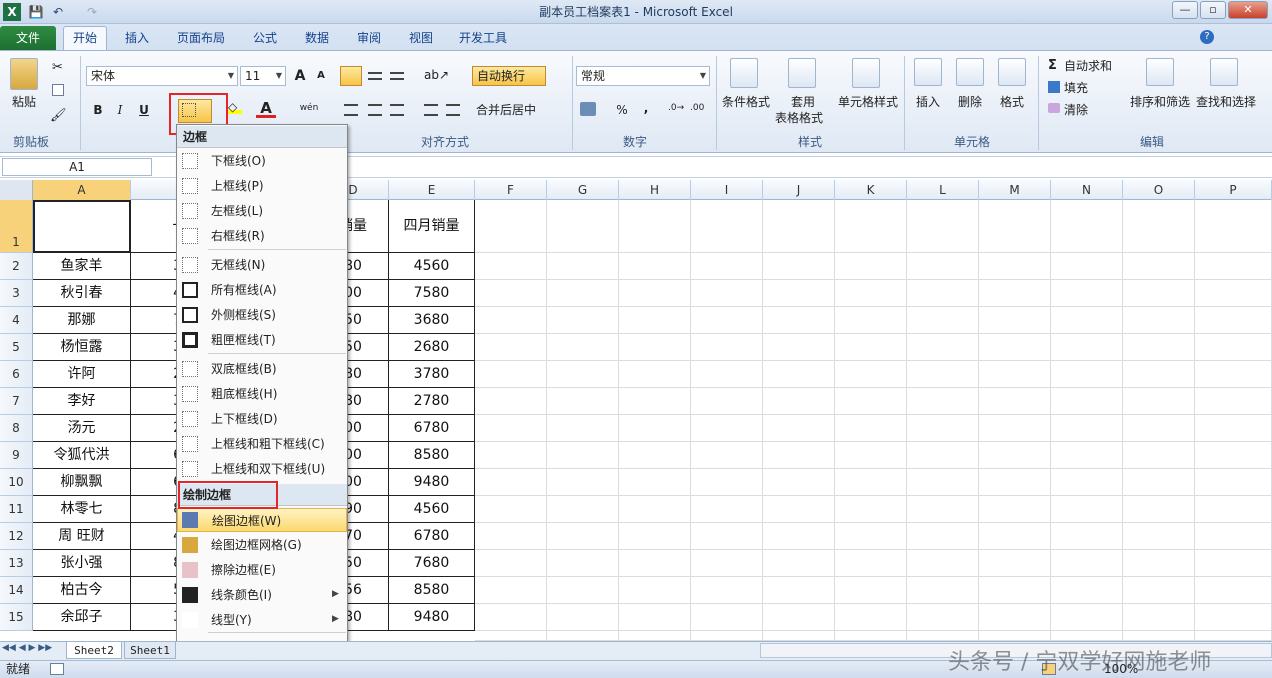  Describe the element at coordinates (1076, 110) in the screenshot. I see `clear-button: 清除` at that location.